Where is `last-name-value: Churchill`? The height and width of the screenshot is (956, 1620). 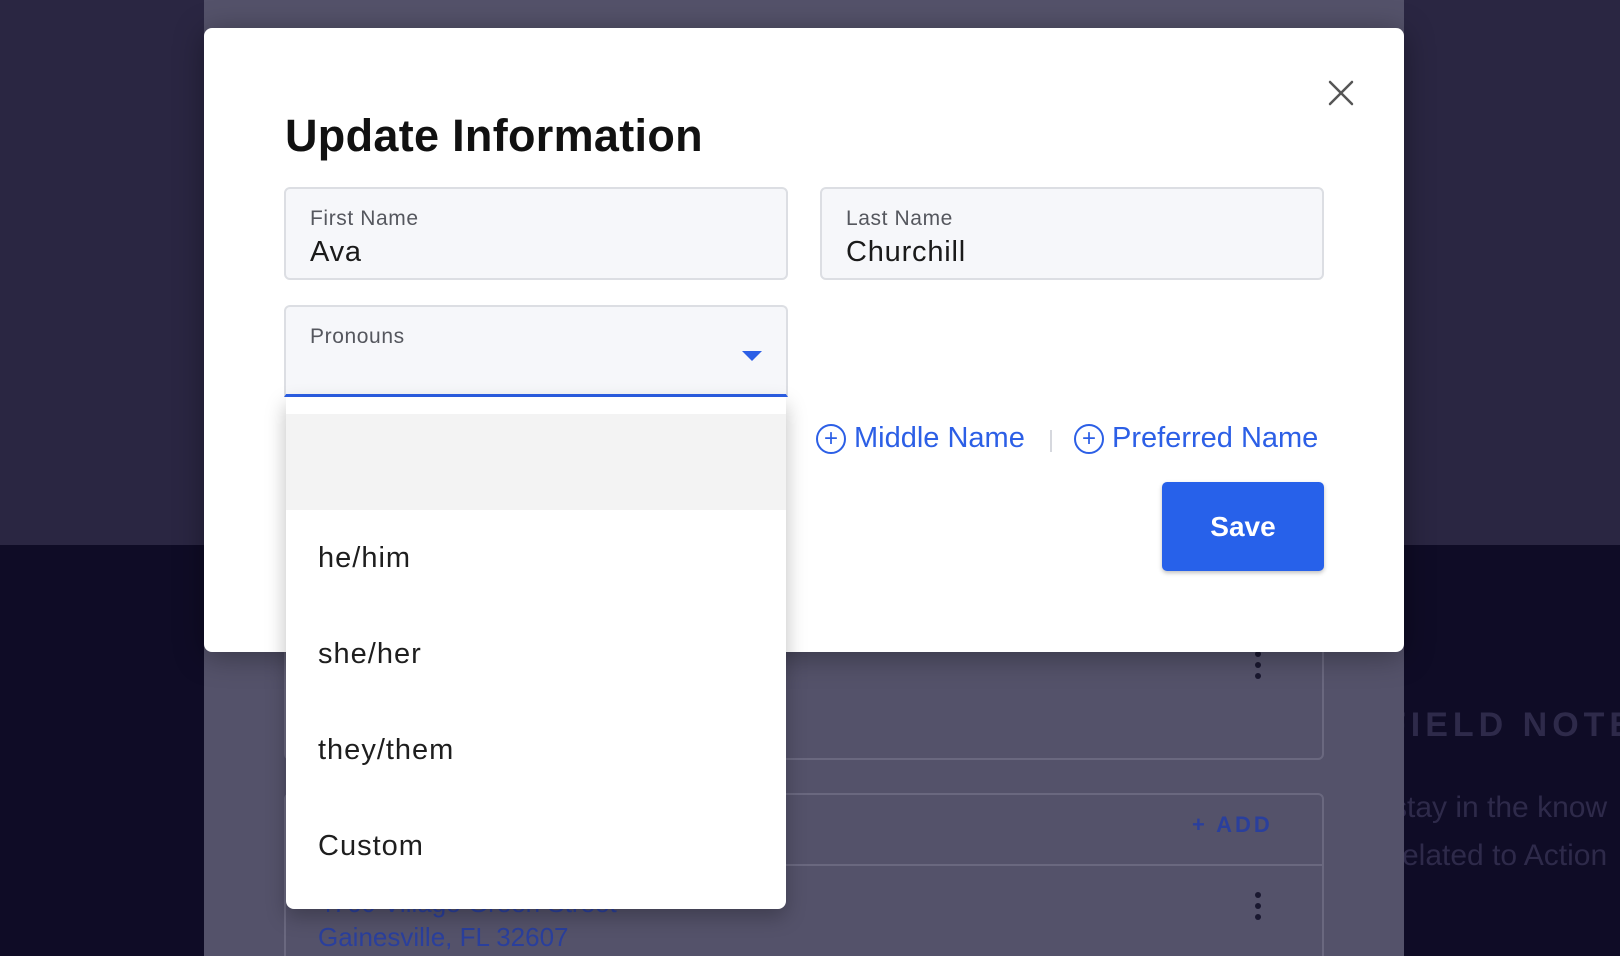 last-name-value: Churchill is located at coordinates (906, 252).